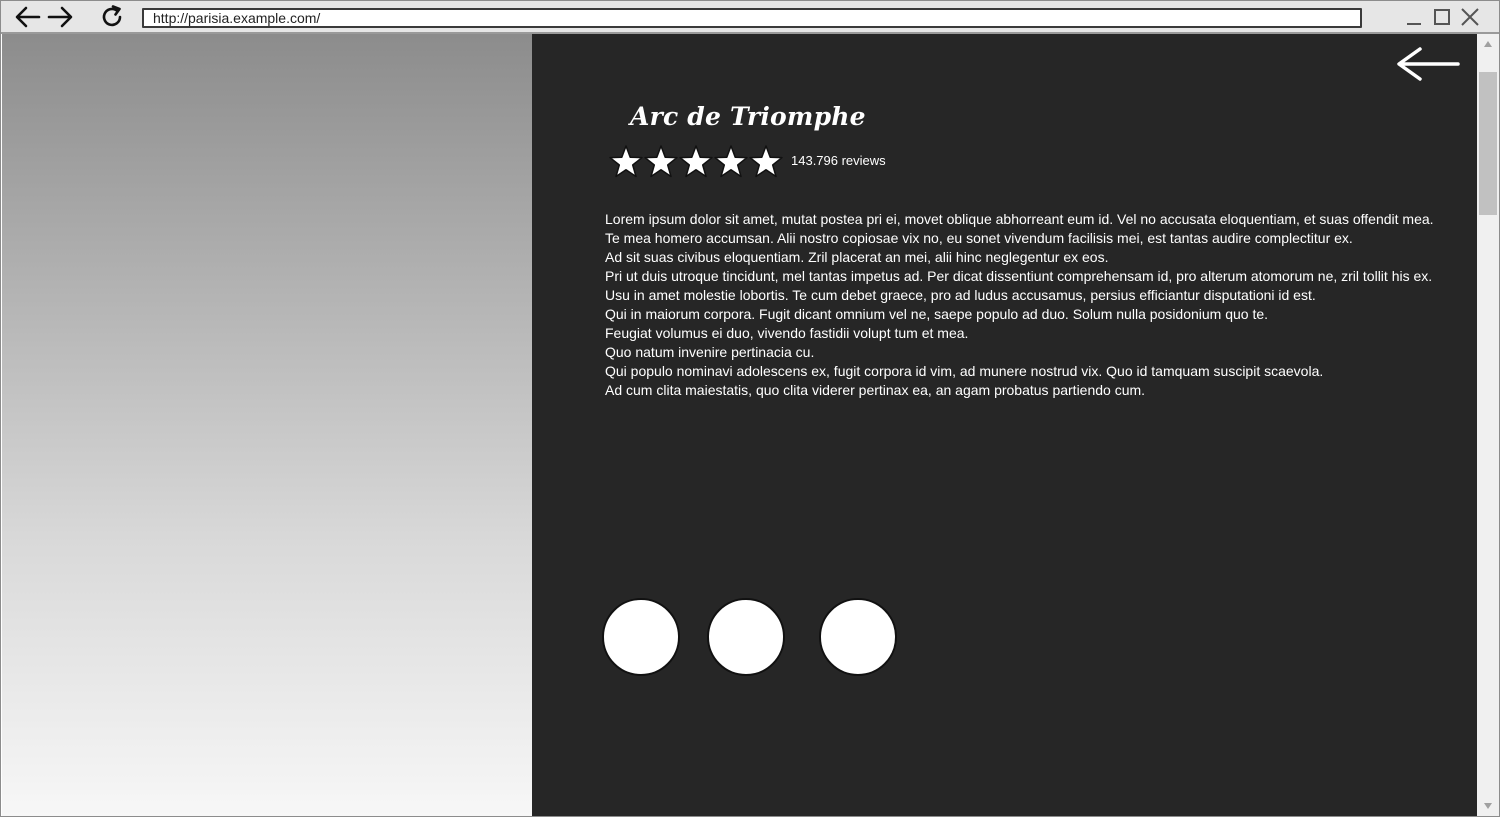  I want to click on forward-button, so click(60, 17).